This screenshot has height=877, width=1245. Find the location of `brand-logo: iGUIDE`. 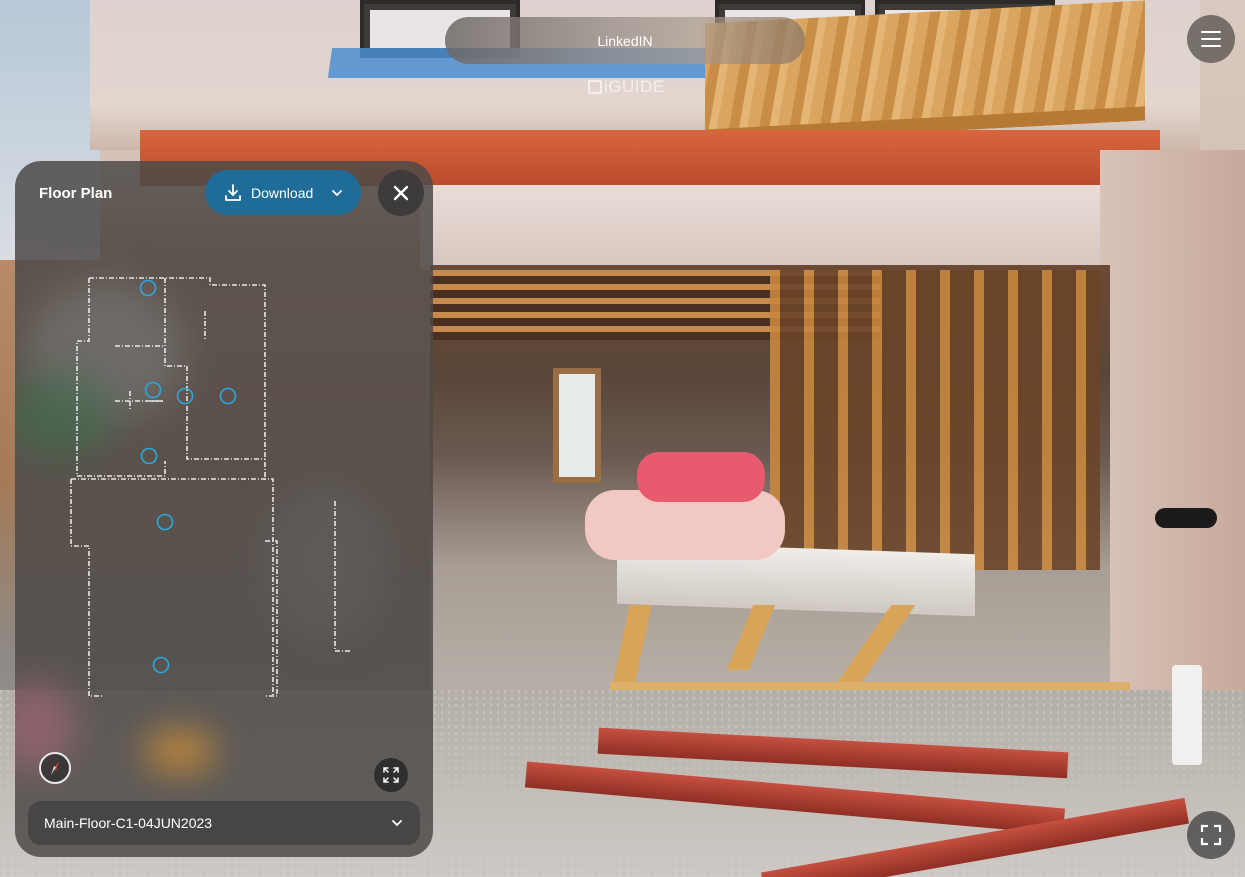

brand-logo: iGUIDE is located at coordinates (626, 87).